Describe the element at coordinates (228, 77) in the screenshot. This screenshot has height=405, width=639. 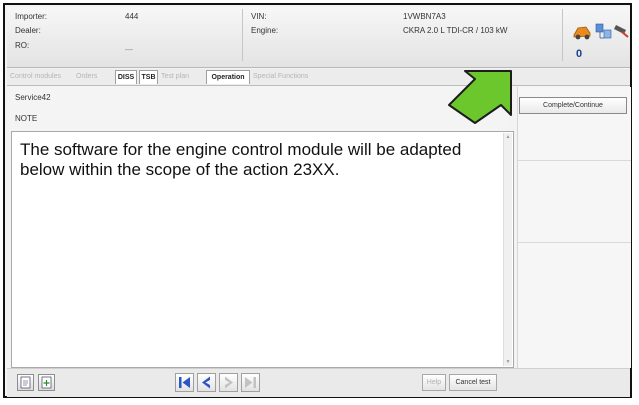
I see `tab-operation: Operation` at that location.